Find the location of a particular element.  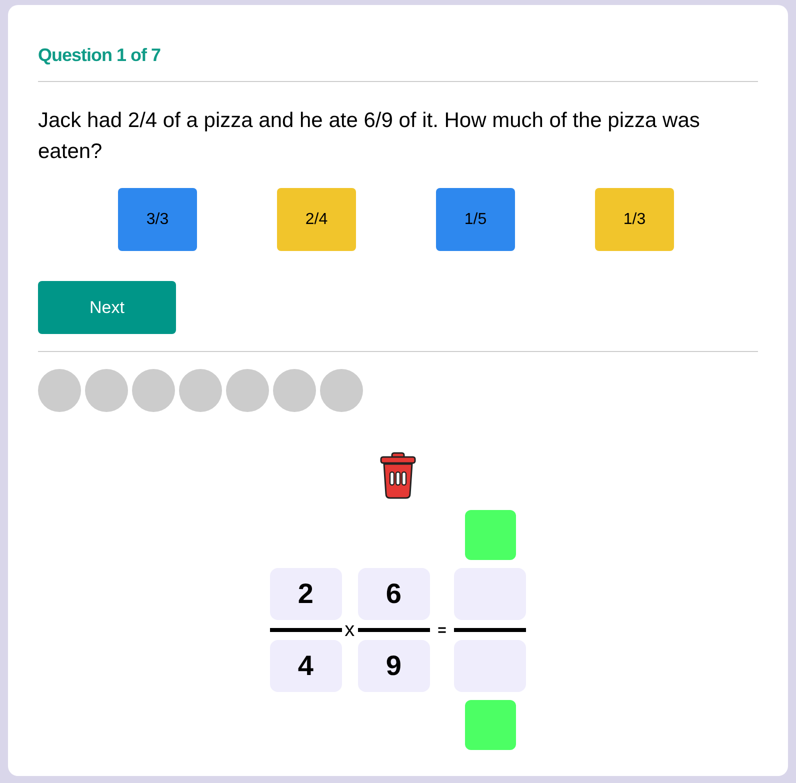

denominator-tile: 9 is located at coordinates (394, 666).